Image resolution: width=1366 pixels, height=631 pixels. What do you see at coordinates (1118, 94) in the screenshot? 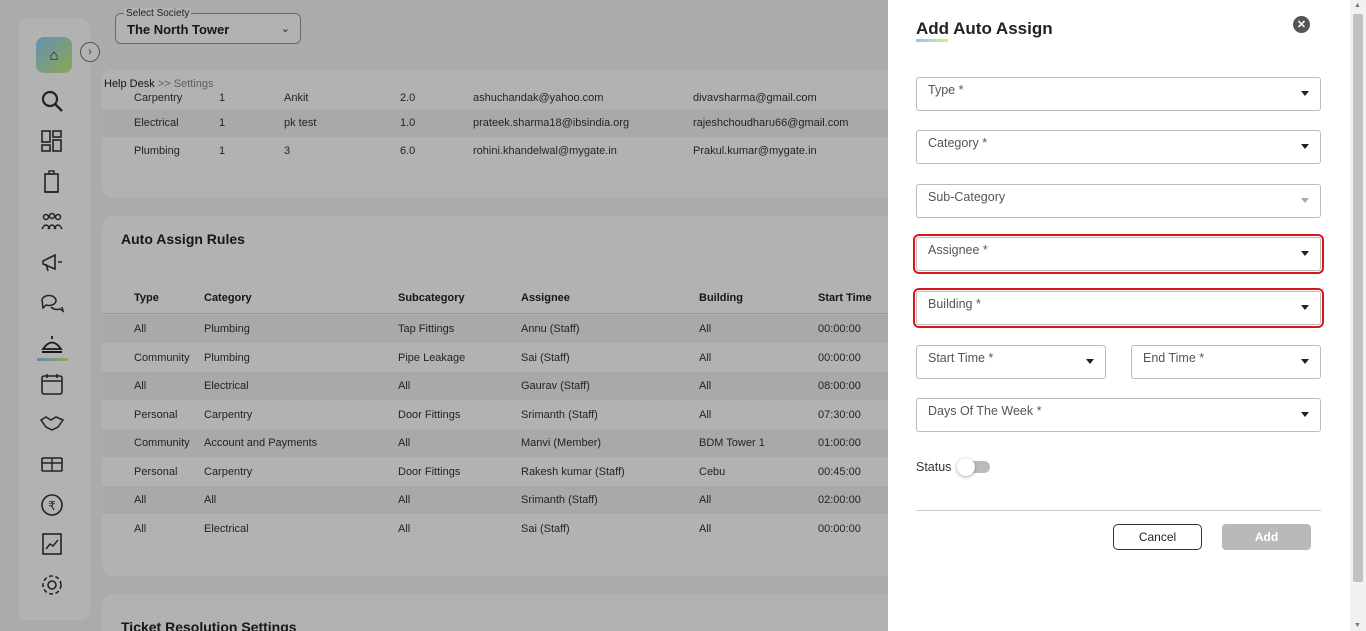
I see `type-select: Type *` at bounding box center [1118, 94].